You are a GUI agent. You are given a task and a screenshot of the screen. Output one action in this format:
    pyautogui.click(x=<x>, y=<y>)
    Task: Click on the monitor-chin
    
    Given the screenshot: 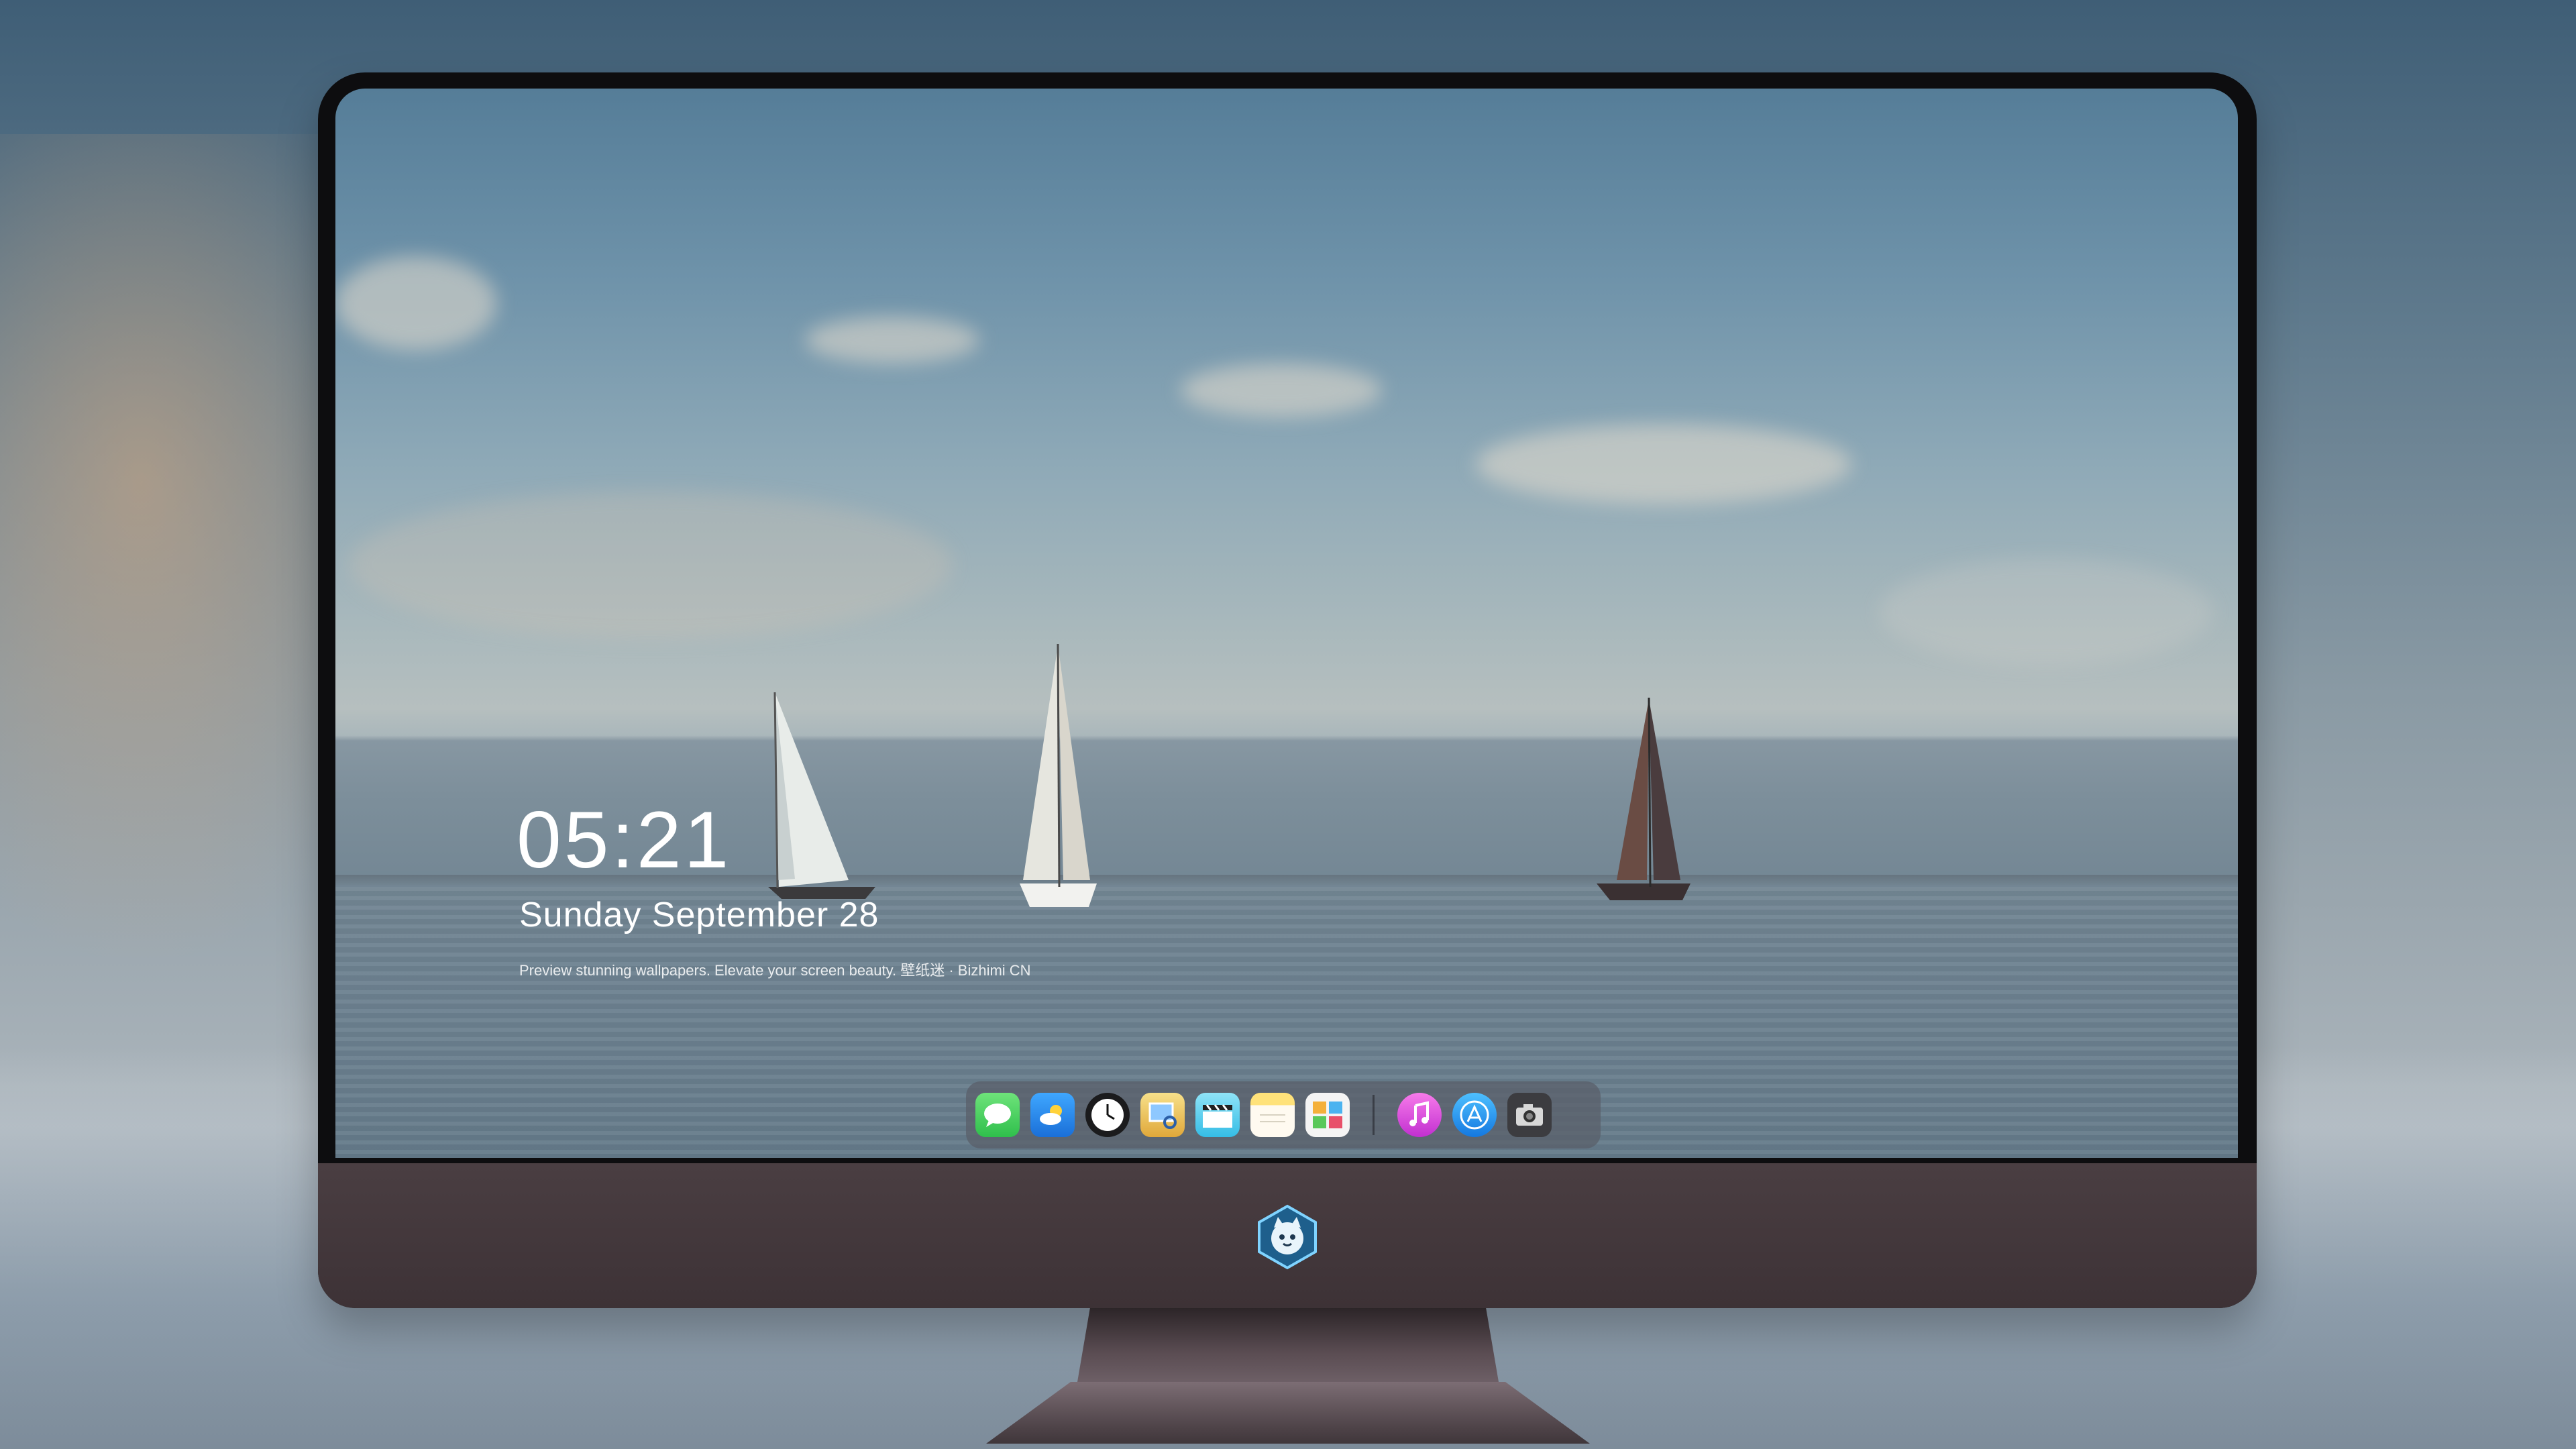 What is the action you would take?
    pyautogui.click(x=1287, y=1235)
    